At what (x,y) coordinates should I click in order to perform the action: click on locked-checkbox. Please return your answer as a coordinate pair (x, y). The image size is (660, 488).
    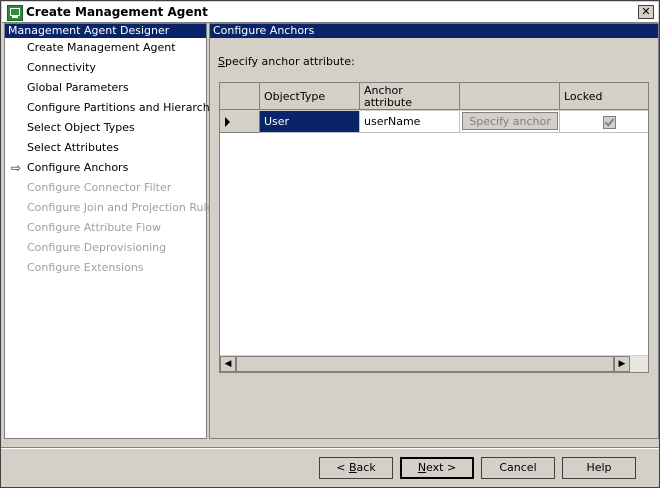
    Looking at the image, I should click on (609, 122).